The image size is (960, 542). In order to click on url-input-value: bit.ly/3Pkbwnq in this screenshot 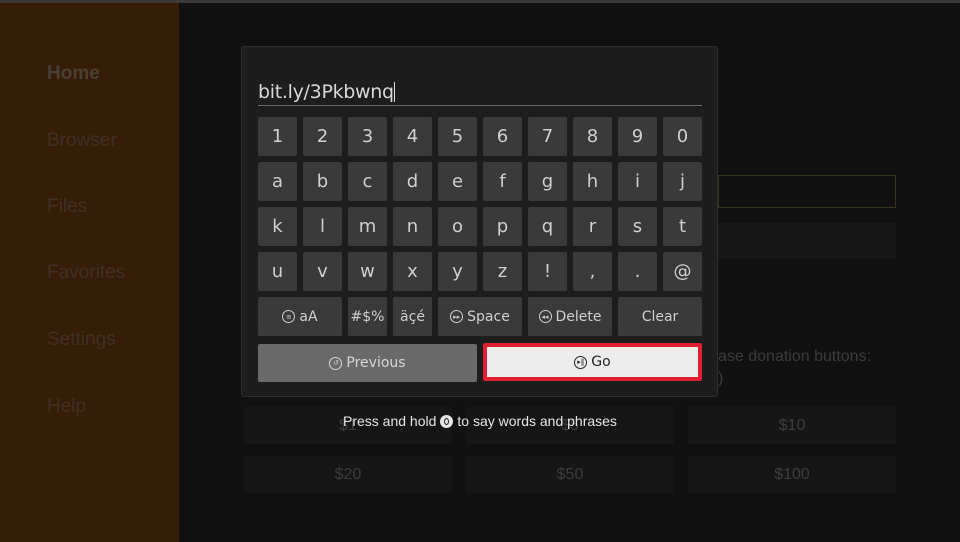, I will do `click(326, 92)`.